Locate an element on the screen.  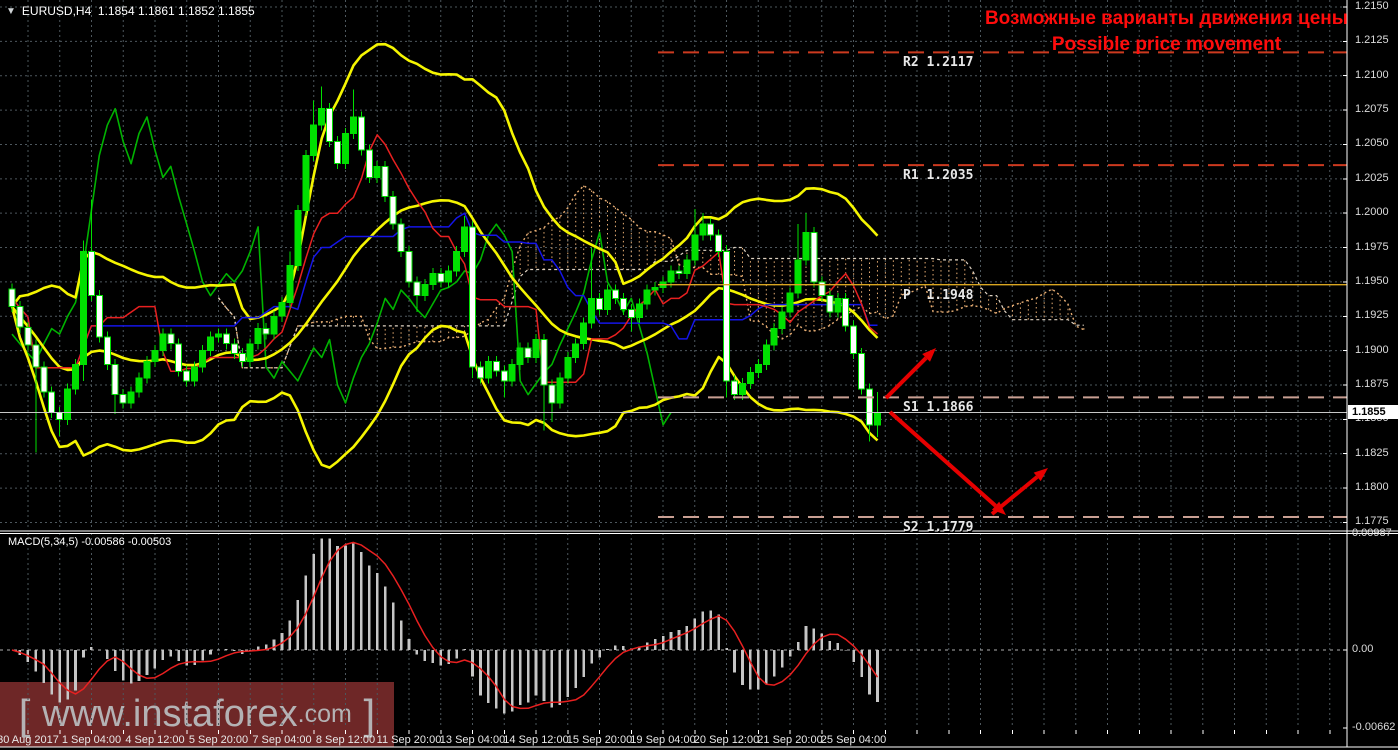
price-axis-label: 1.1800 is located at coordinates (1372, 487).